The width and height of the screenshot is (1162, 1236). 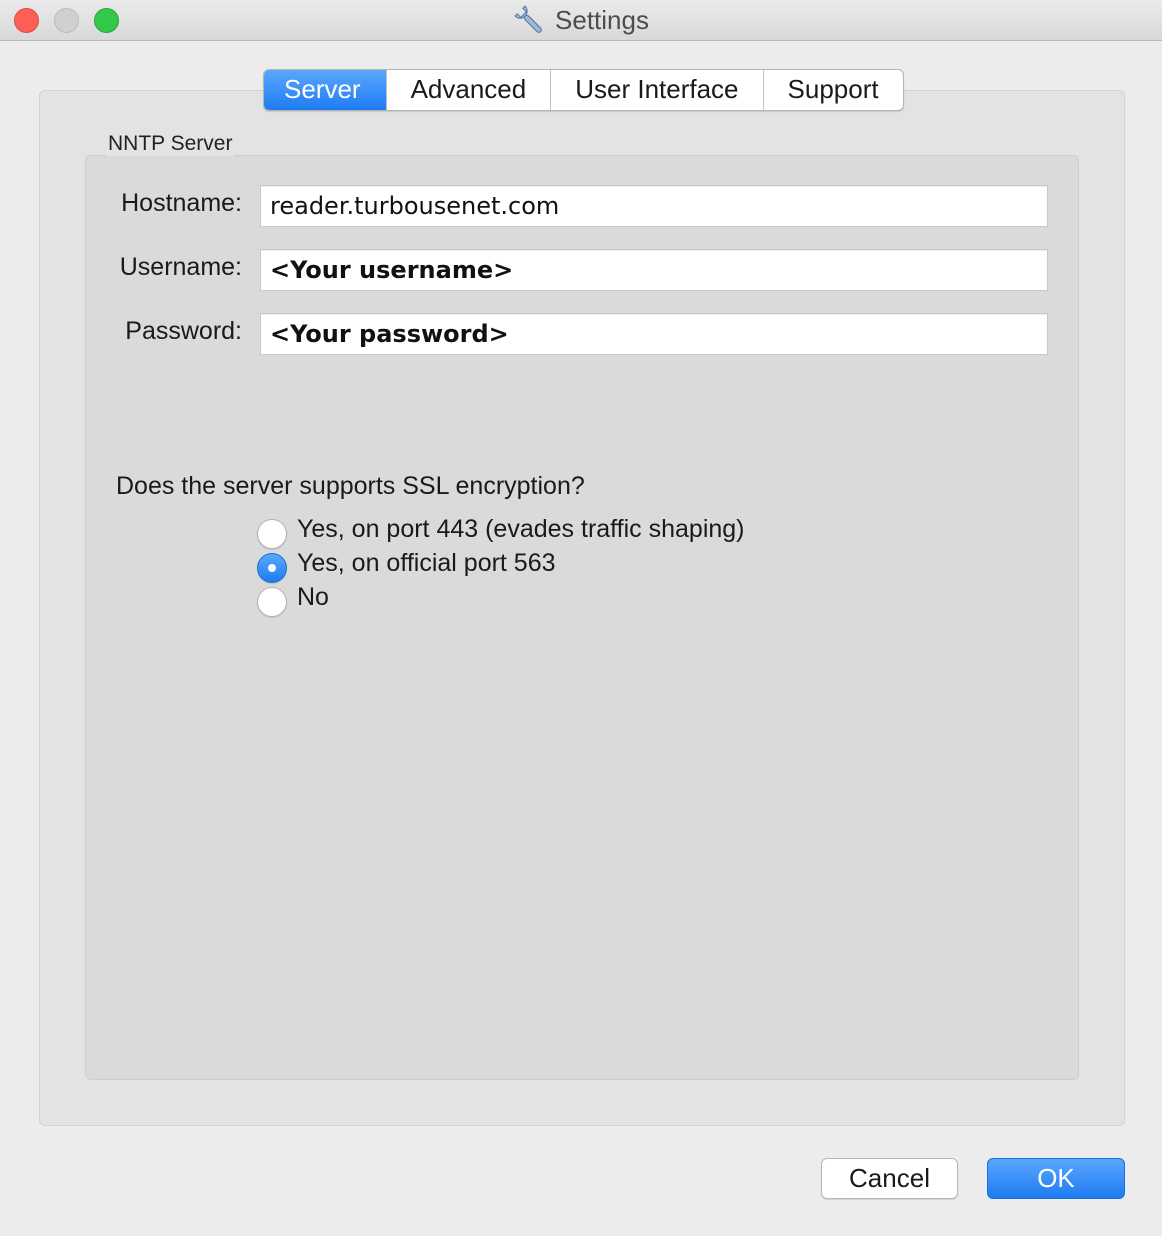 I want to click on window-title-group: Settings, so click(x=581, y=20).